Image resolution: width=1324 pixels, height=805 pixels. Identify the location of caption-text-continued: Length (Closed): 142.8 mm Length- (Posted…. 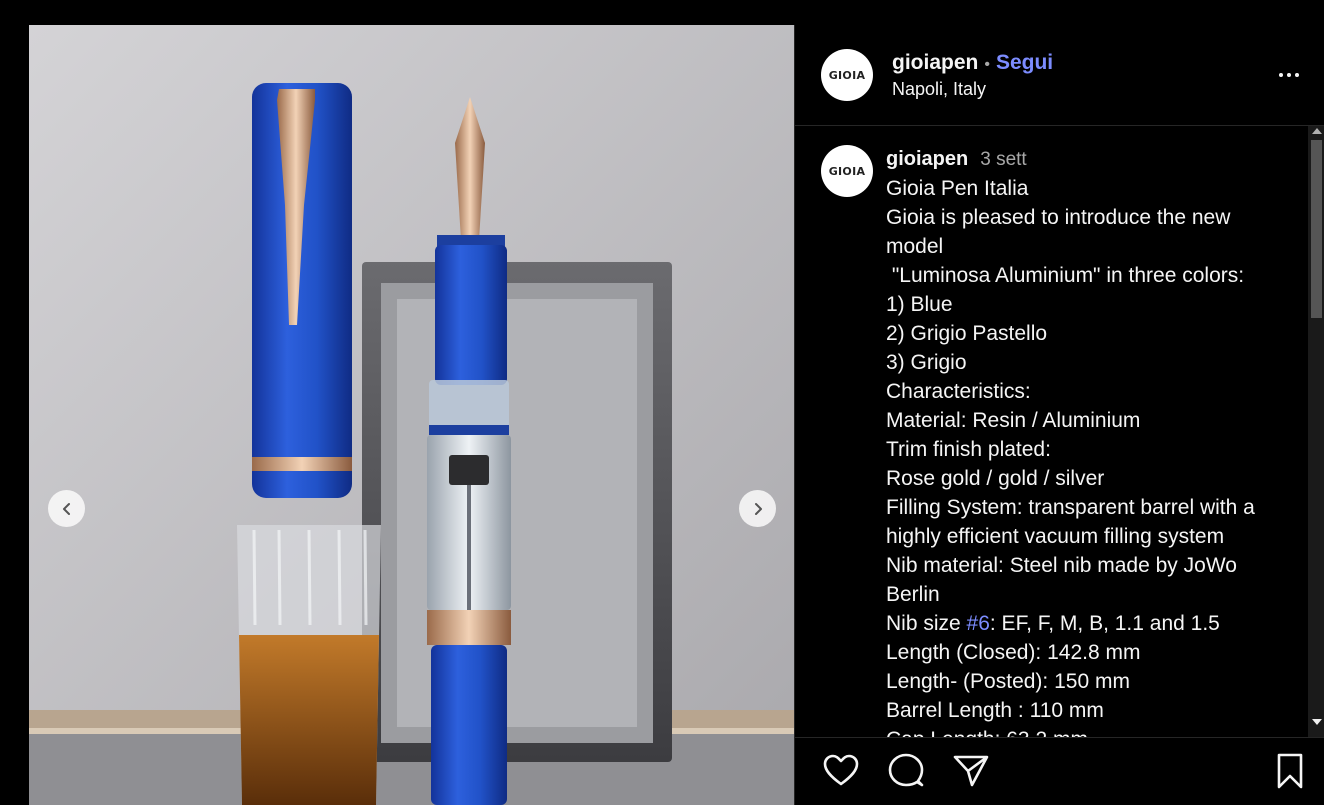
(1086, 687).